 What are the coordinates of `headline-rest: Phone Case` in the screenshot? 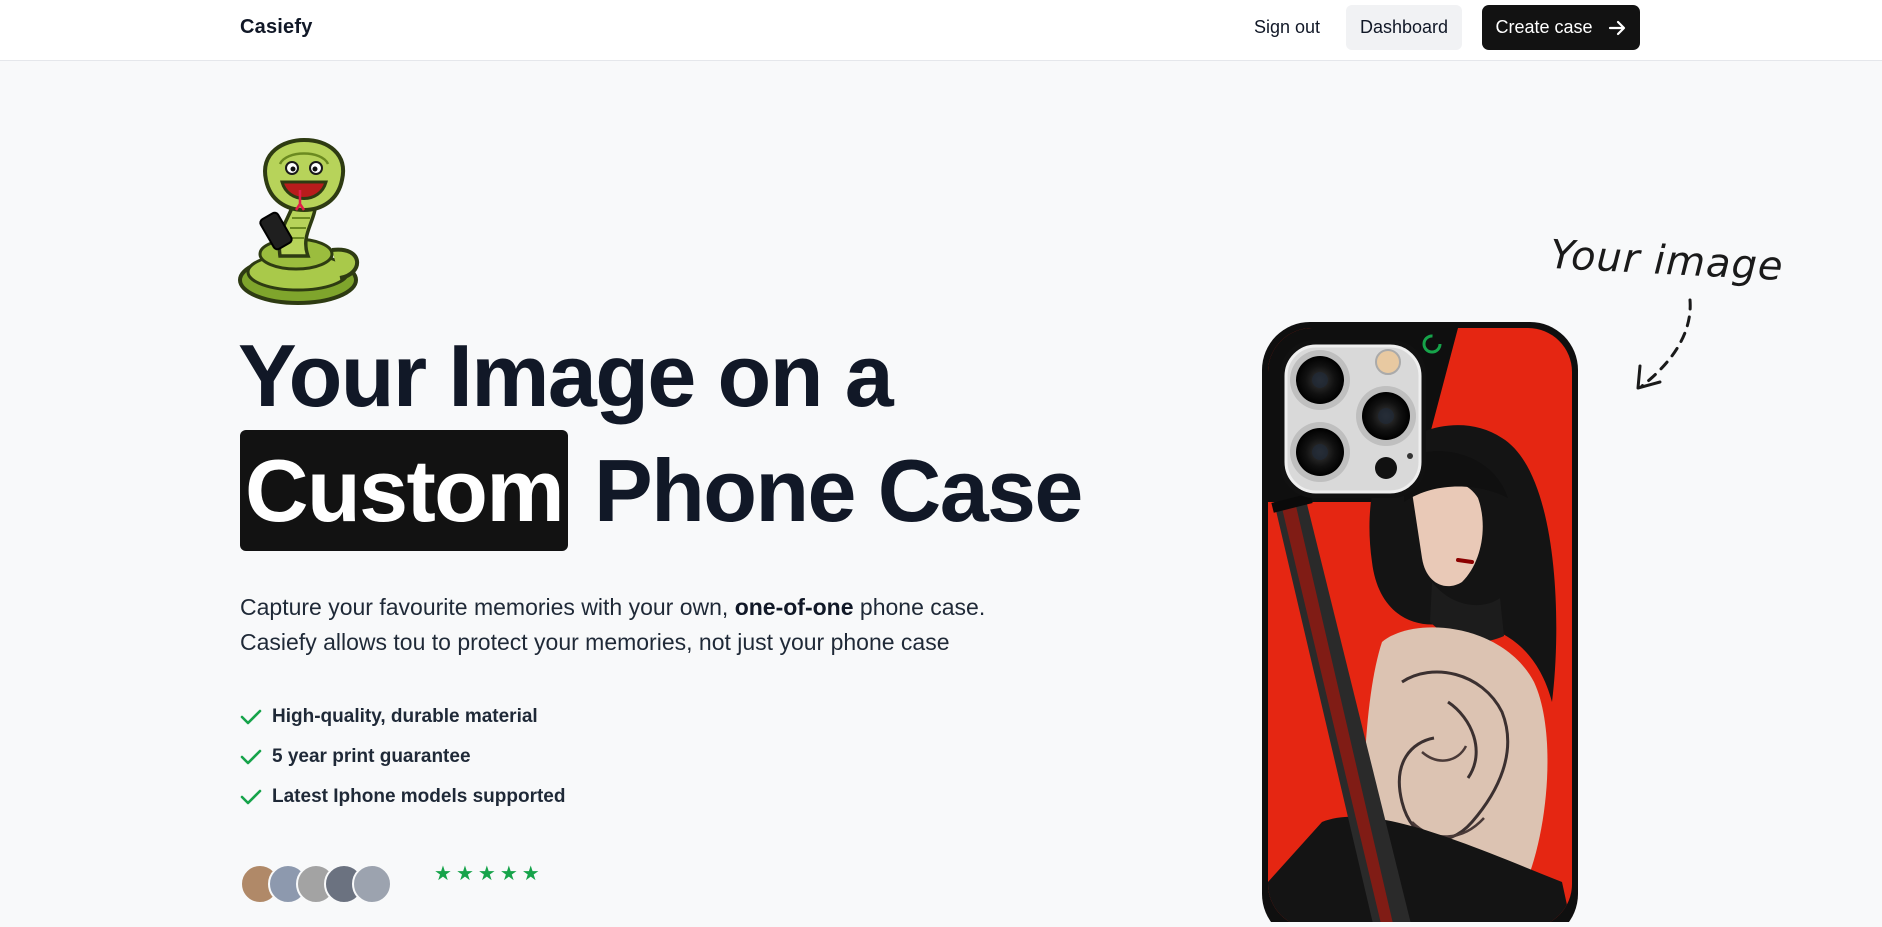 It's located at (838, 490).